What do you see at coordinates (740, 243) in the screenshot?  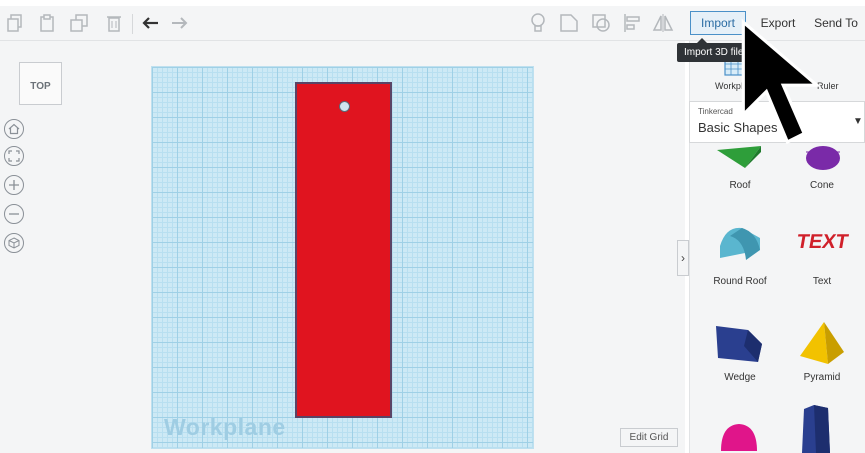 I see `round-roof-shape-thumbnail` at bounding box center [740, 243].